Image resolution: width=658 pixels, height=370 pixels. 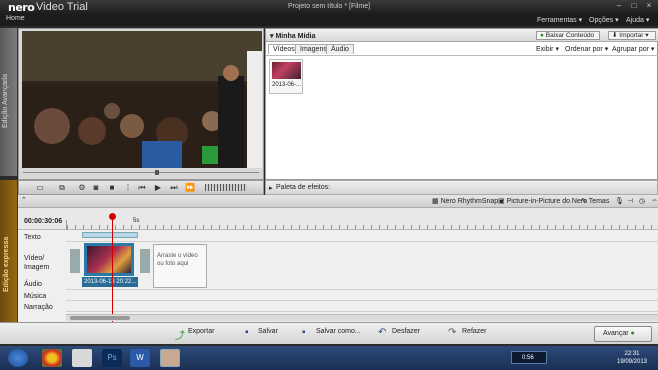 I want to click on playback-controls: ▭ ⧉ ⚙ ◙ ■ ⁞ ⏮ ▶ ⏭ ⏩, so click(x=141, y=187).